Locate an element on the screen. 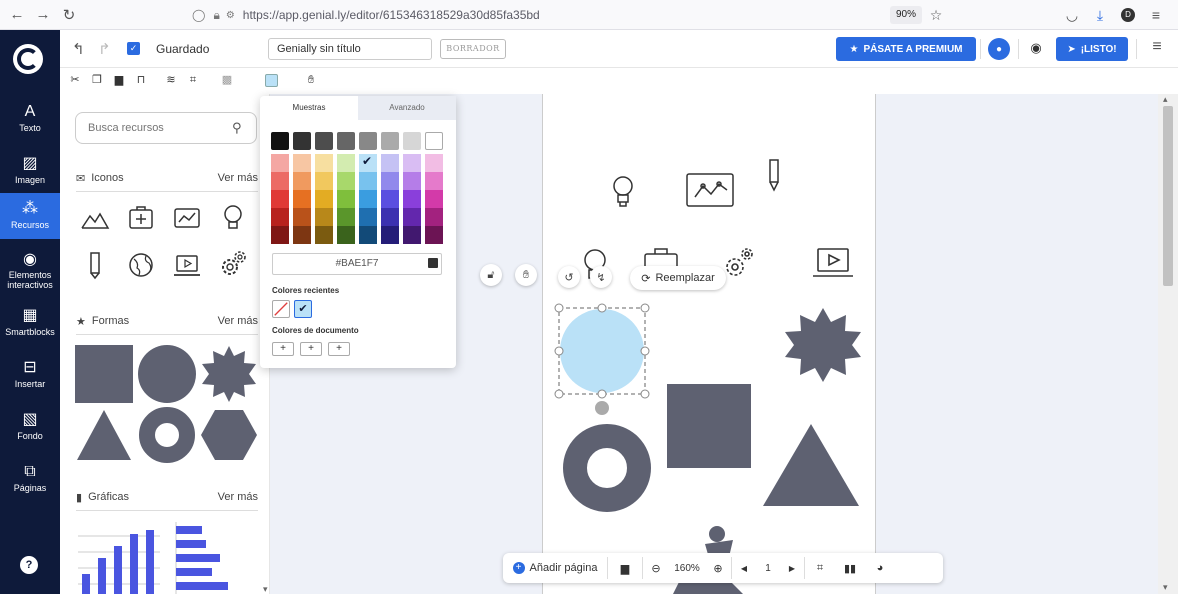  hamburger-menu-icon: ≡ is located at coordinates (1157, 49).